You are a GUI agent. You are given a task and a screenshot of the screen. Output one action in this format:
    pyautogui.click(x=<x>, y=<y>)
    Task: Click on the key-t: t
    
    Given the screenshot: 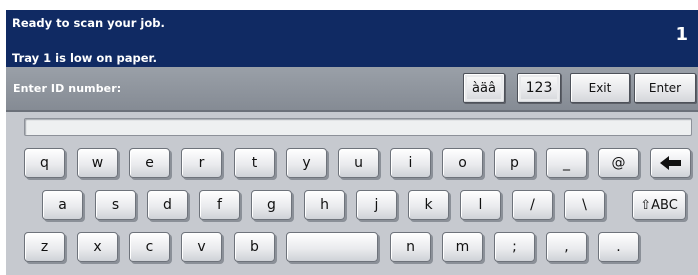 What is the action you would take?
    pyautogui.click(x=254, y=163)
    